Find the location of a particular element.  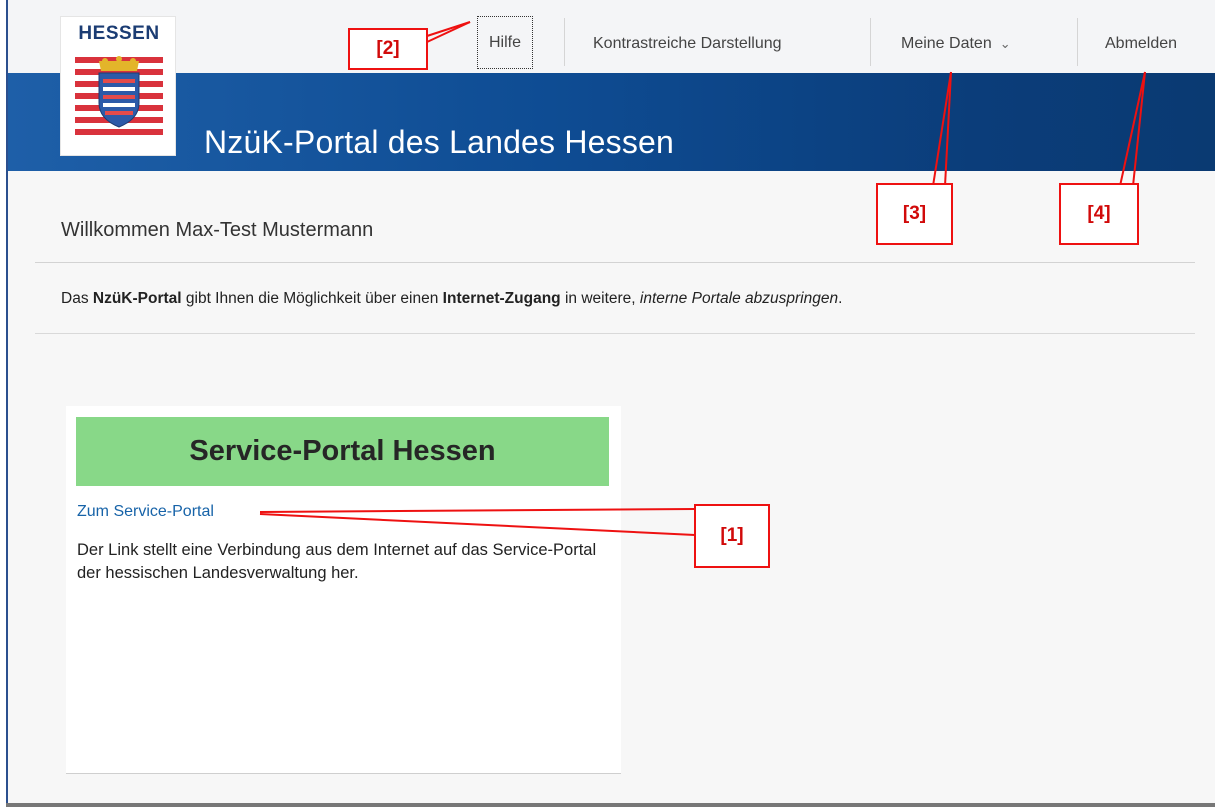

callout-2: [2] is located at coordinates (388, 49).